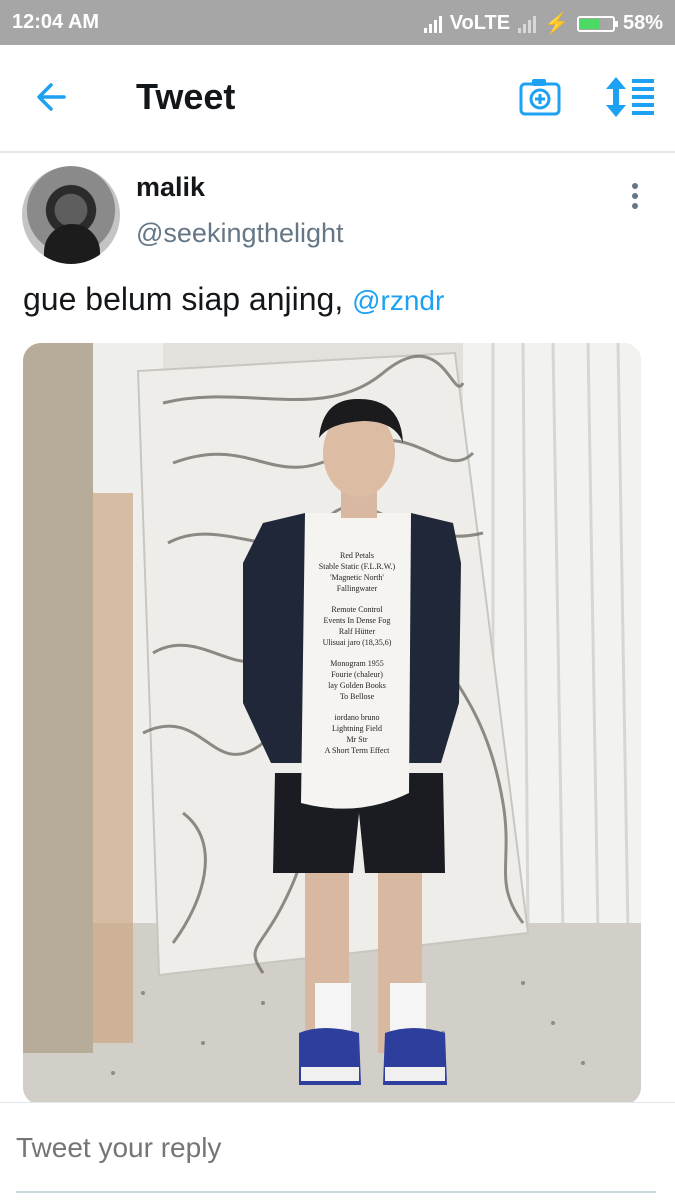 The width and height of the screenshot is (675, 1201). What do you see at coordinates (398, 300) in the screenshot?
I see `mention-link: @rzndr` at bounding box center [398, 300].